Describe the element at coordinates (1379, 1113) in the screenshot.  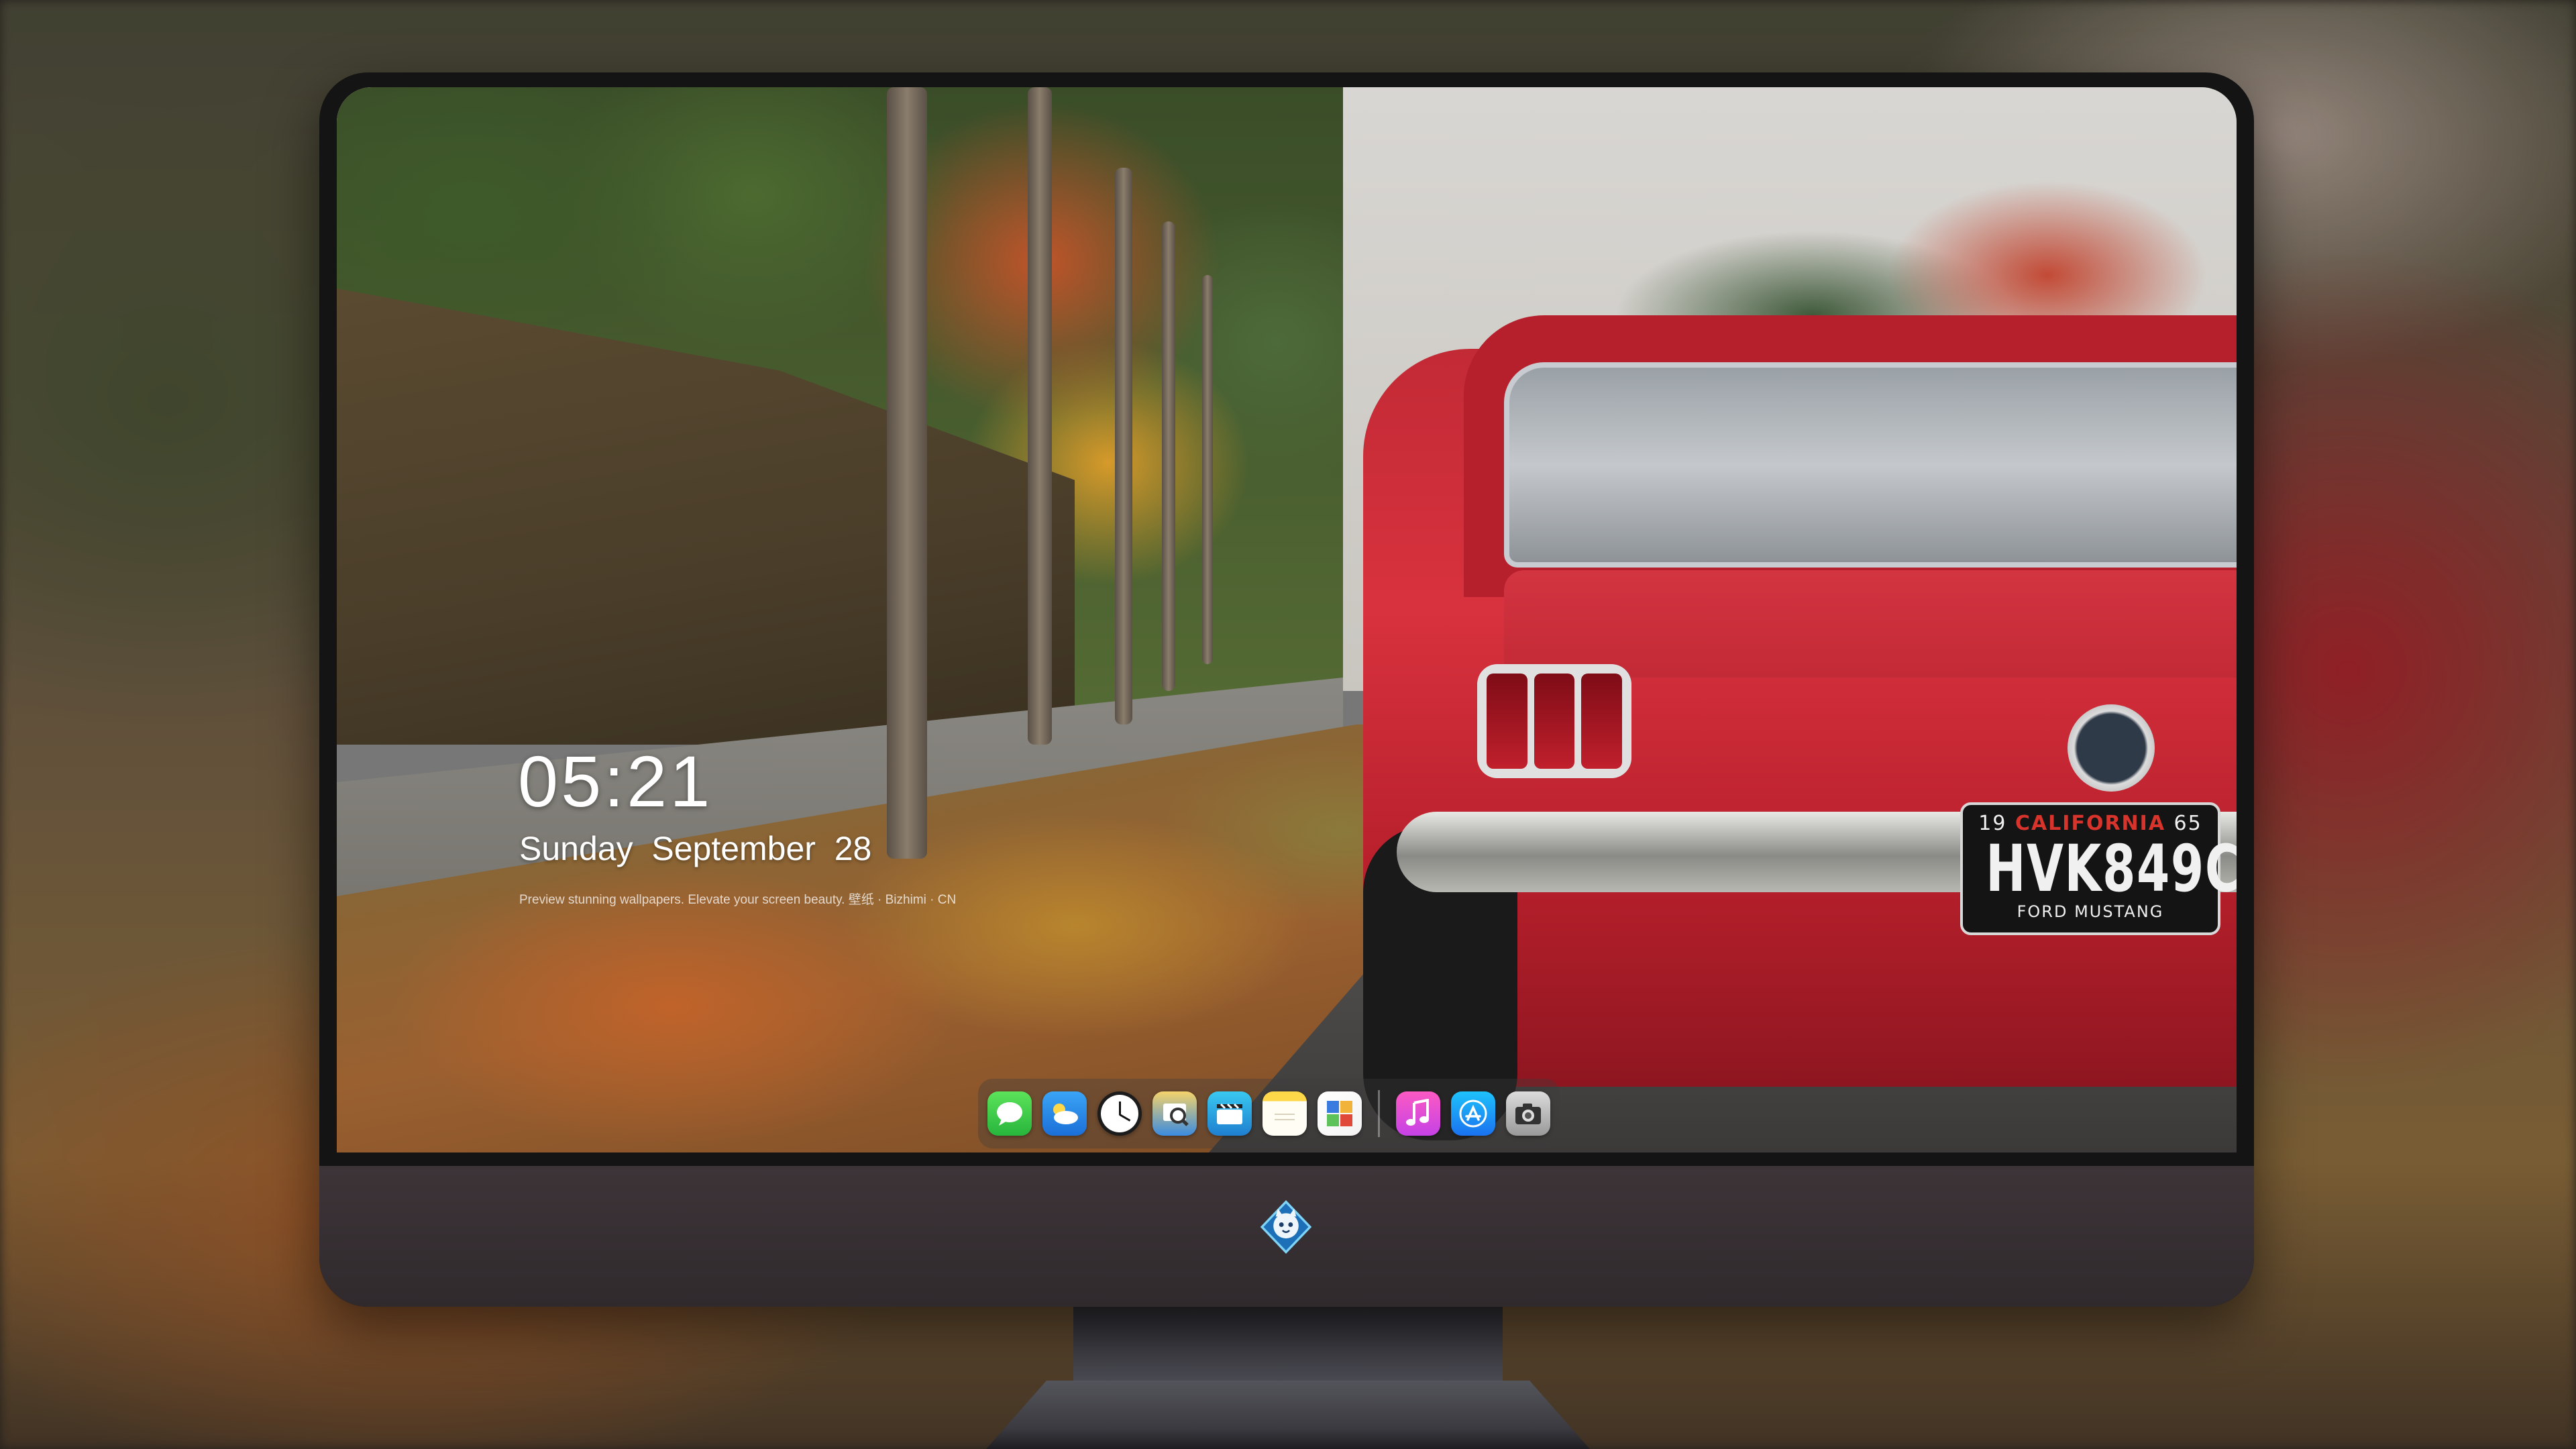
I see `dock-separator` at that location.